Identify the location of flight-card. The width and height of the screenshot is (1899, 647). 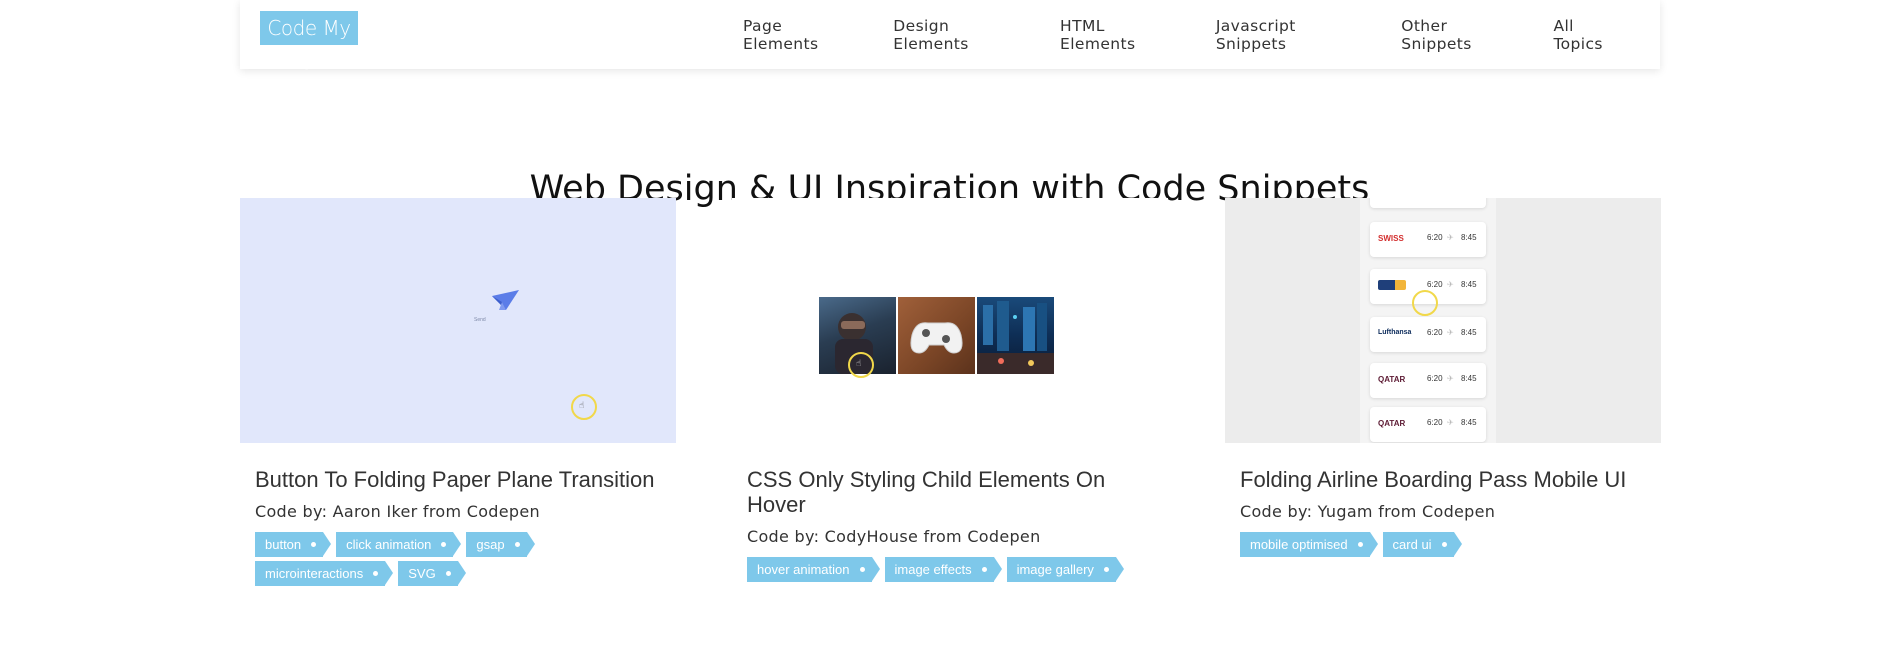
(1428, 203).